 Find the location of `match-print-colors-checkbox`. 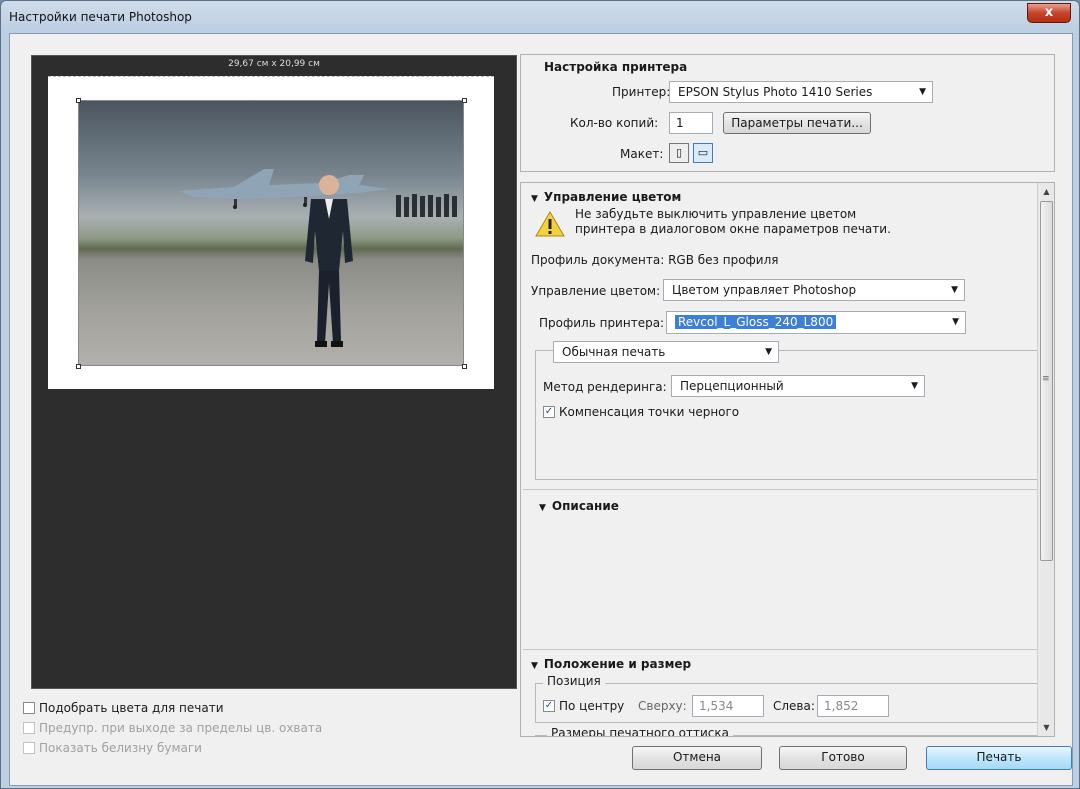

match-print-colors-checkbox is located at coordinates (29, 708).